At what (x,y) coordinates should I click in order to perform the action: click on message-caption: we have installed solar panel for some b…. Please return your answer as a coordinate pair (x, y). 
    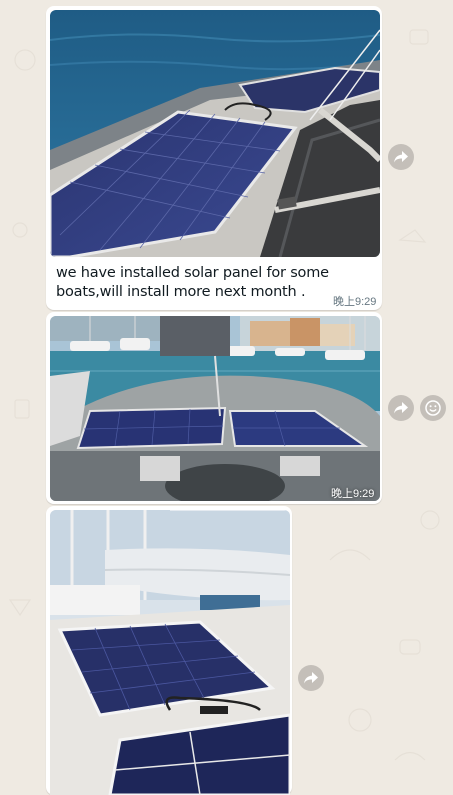
    Looking at the image, I should click on (192, 282).